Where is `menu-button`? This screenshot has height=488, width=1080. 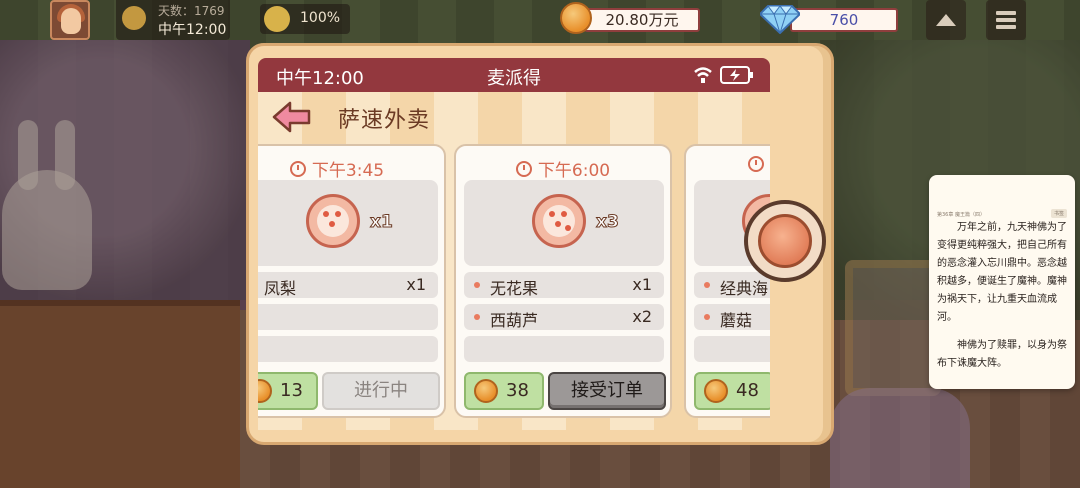 menu-button is located at coordinates (1006, 20).